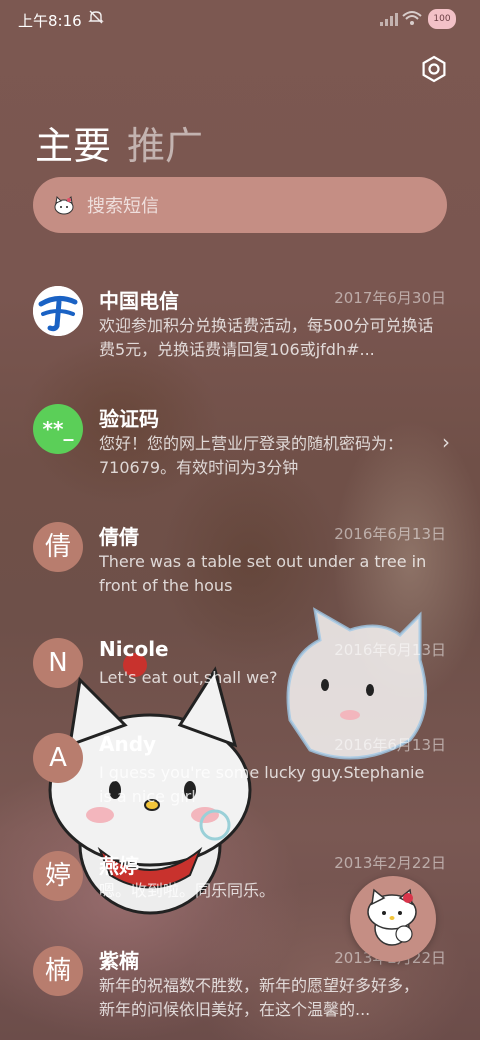 This screenshot has width=480, height=1040. I want to click on conversation-name: 倩倩, so click(119, 537).